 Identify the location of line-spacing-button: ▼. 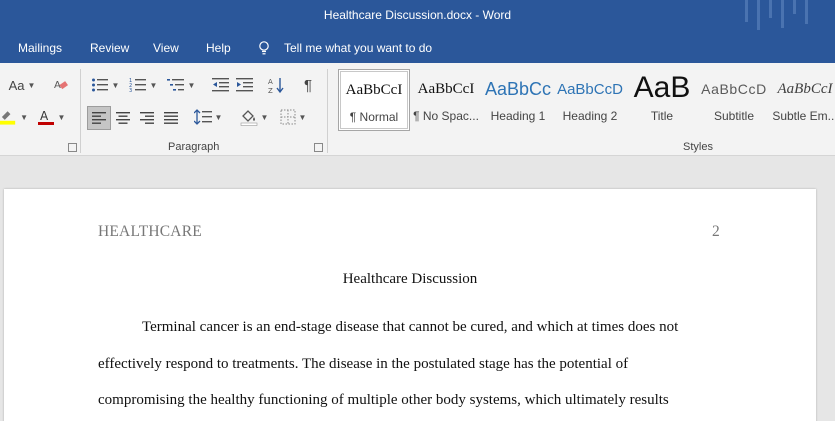
(208, 117).